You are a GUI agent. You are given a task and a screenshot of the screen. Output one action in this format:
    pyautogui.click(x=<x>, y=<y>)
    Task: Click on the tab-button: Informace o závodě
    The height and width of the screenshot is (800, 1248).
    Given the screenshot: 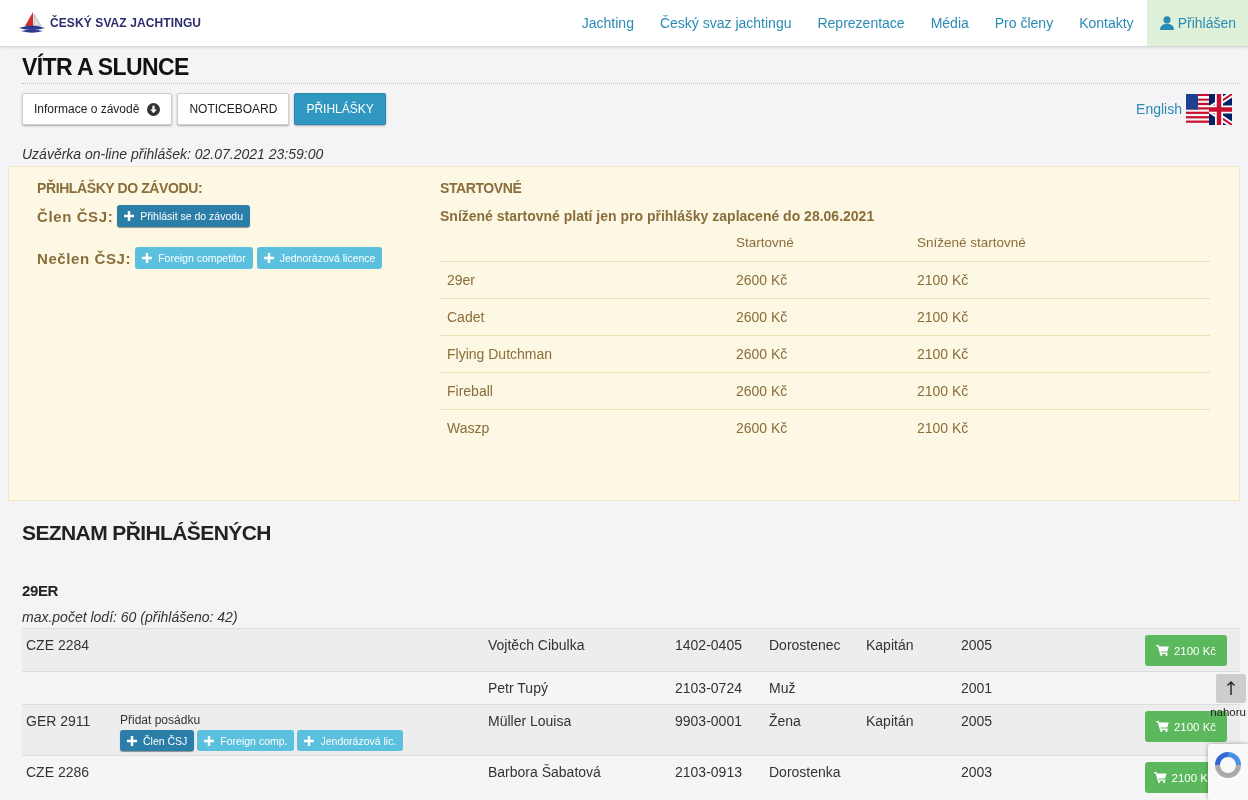 What is the action you would take?
    pyautogui.click(x=97, y=109)
    